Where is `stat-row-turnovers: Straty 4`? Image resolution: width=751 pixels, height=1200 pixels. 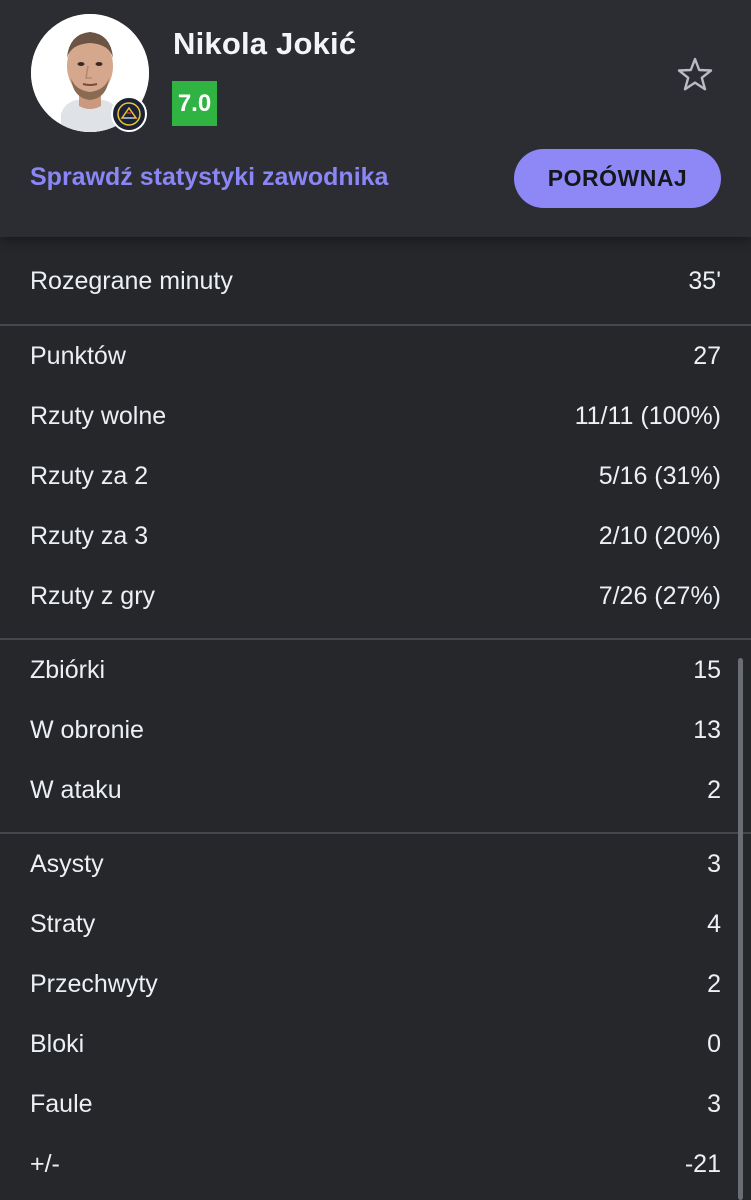
stat-row-turnovers: Straty 4 is located at coordinates (375, 924).